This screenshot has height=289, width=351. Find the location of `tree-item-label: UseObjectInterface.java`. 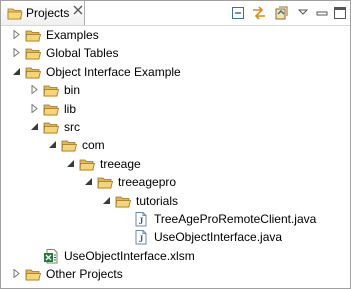

tree-item-label: UseObjectInterface.java is located at coordinates (218, 237).